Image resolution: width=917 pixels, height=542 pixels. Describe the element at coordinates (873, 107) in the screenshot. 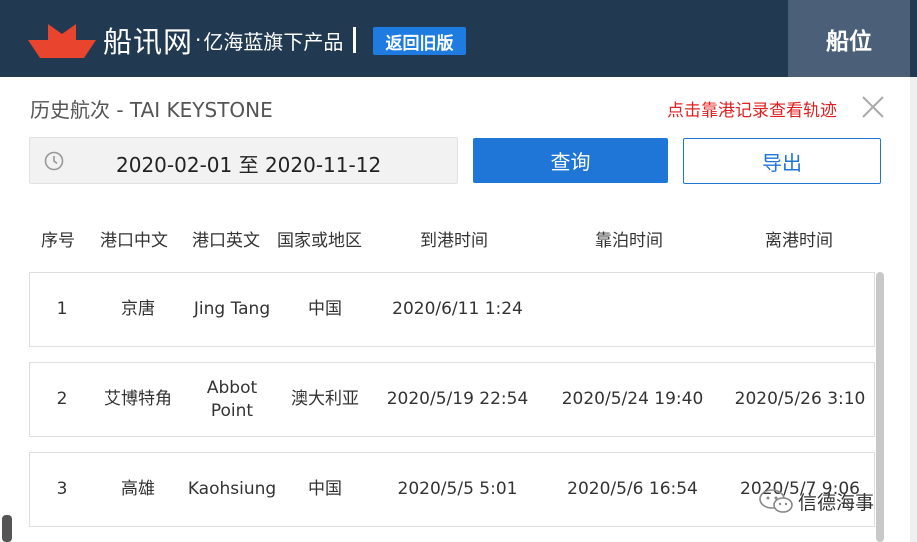

I see `close-icon` at that location.